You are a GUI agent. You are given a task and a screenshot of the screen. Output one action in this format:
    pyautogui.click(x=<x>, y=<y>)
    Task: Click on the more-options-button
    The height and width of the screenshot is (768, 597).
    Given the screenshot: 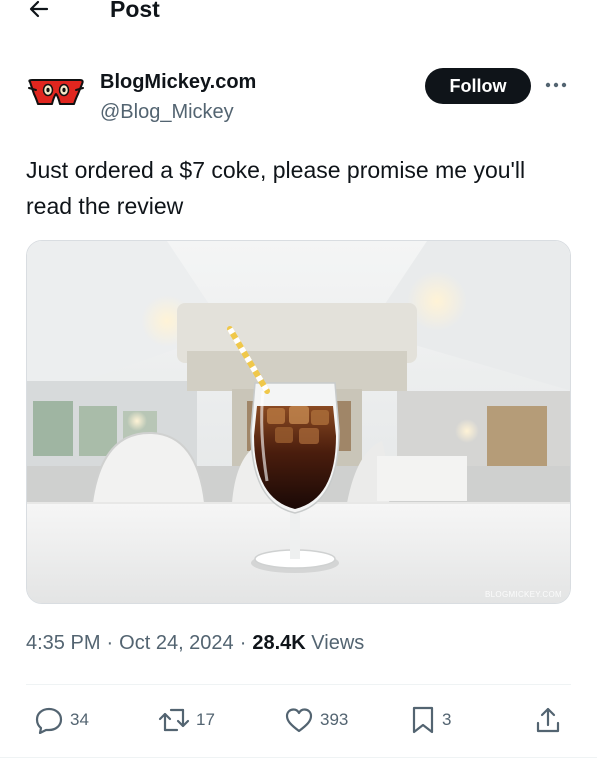 What is the action you would take?
    pyautogui.click(x=556, y=85)
    